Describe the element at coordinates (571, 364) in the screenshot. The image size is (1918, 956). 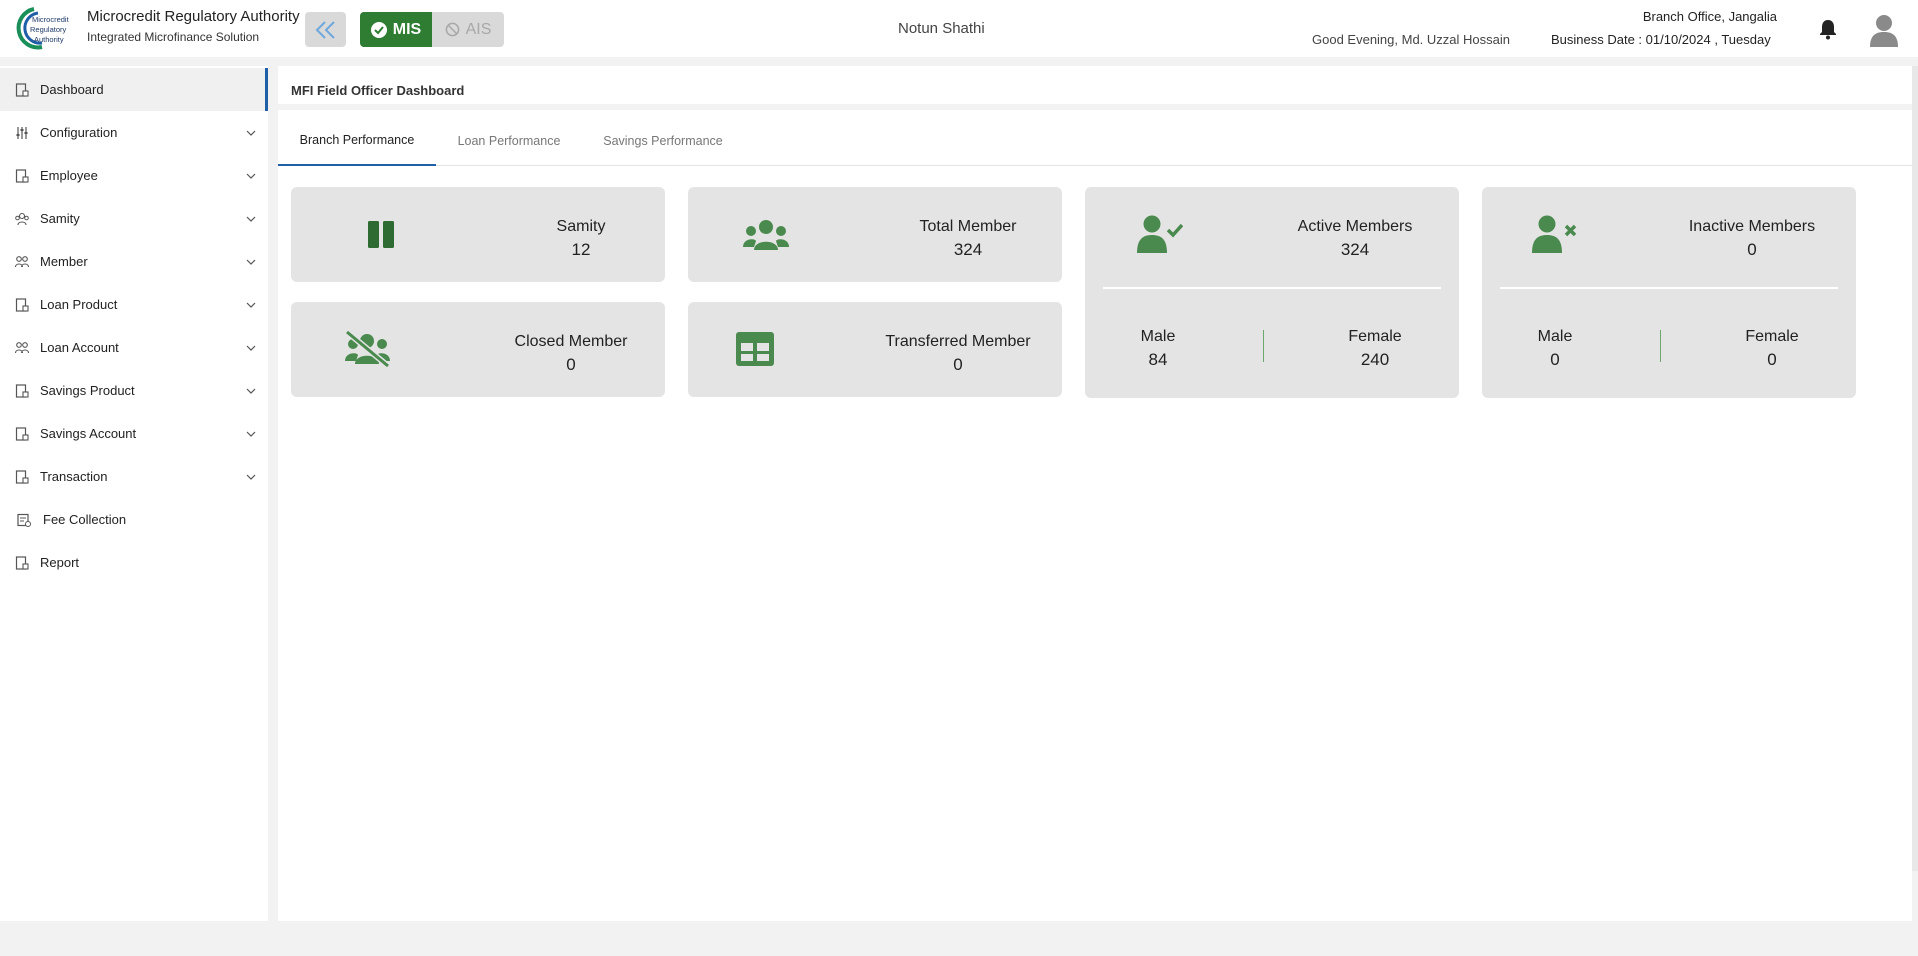
I see `closed-member-value: 0` at that location.